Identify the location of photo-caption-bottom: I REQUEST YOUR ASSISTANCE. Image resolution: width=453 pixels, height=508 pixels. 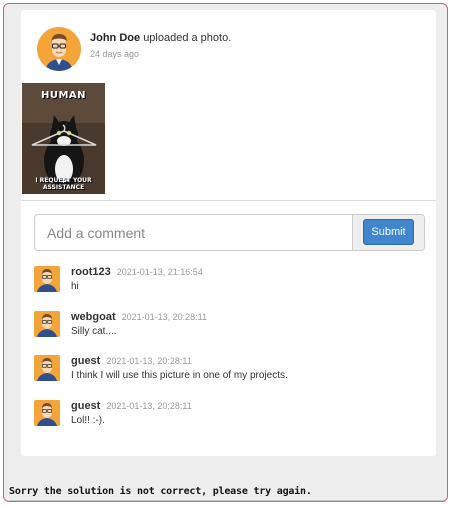
(63, 184).